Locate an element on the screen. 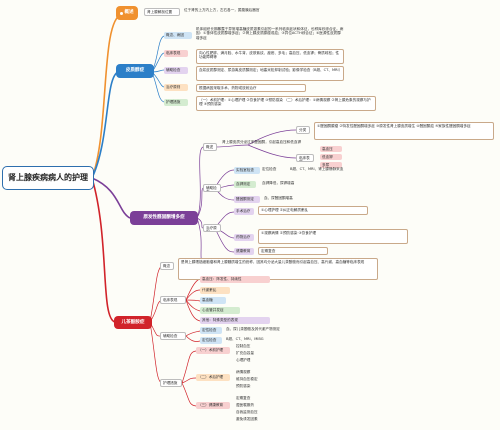 The height and width of the screenshot is (430, 500). node-ald-t3: 健康教育 is located at coordinates (244, 251).